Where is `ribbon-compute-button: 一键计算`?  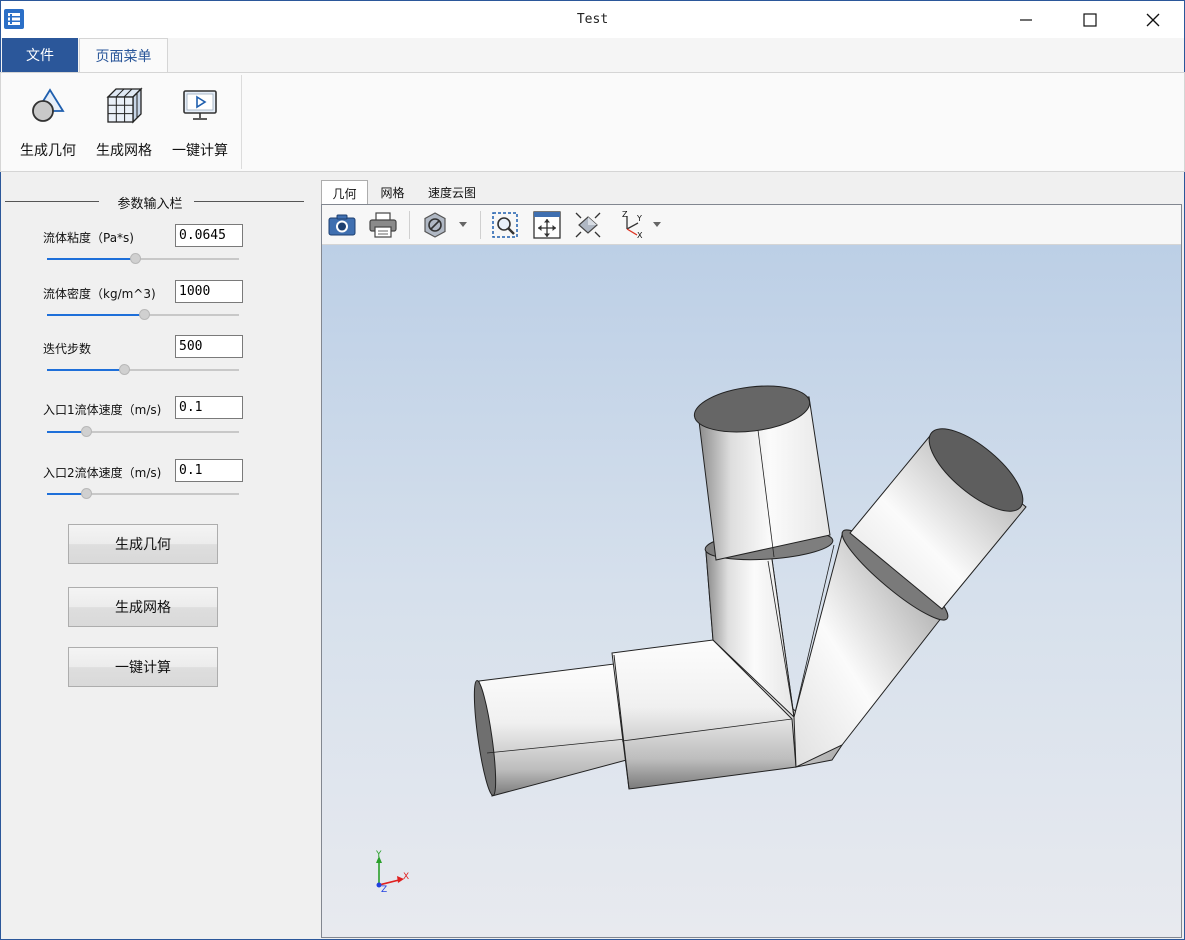
ribbon-compute-button: 一键计算 is located at coordinates (200, 123).